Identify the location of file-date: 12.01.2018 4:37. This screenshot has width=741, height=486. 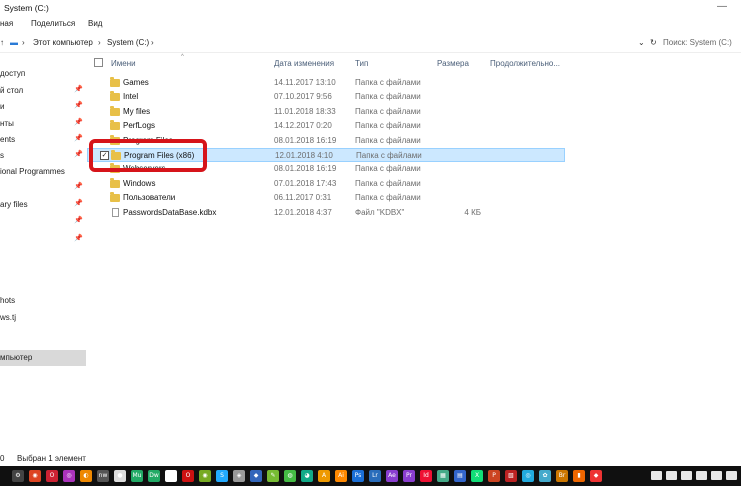
(303, 212).